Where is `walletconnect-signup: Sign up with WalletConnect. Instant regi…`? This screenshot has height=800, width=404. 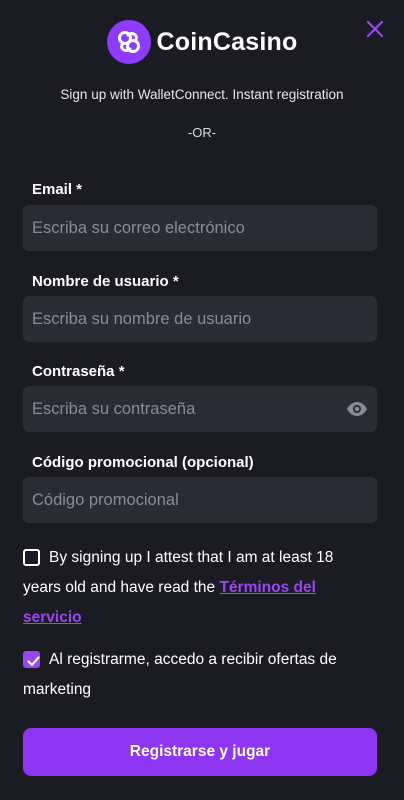
walletconnect-signup: Sign up with WalletConnect. Instant regi… is located at coordinates (202, 94).